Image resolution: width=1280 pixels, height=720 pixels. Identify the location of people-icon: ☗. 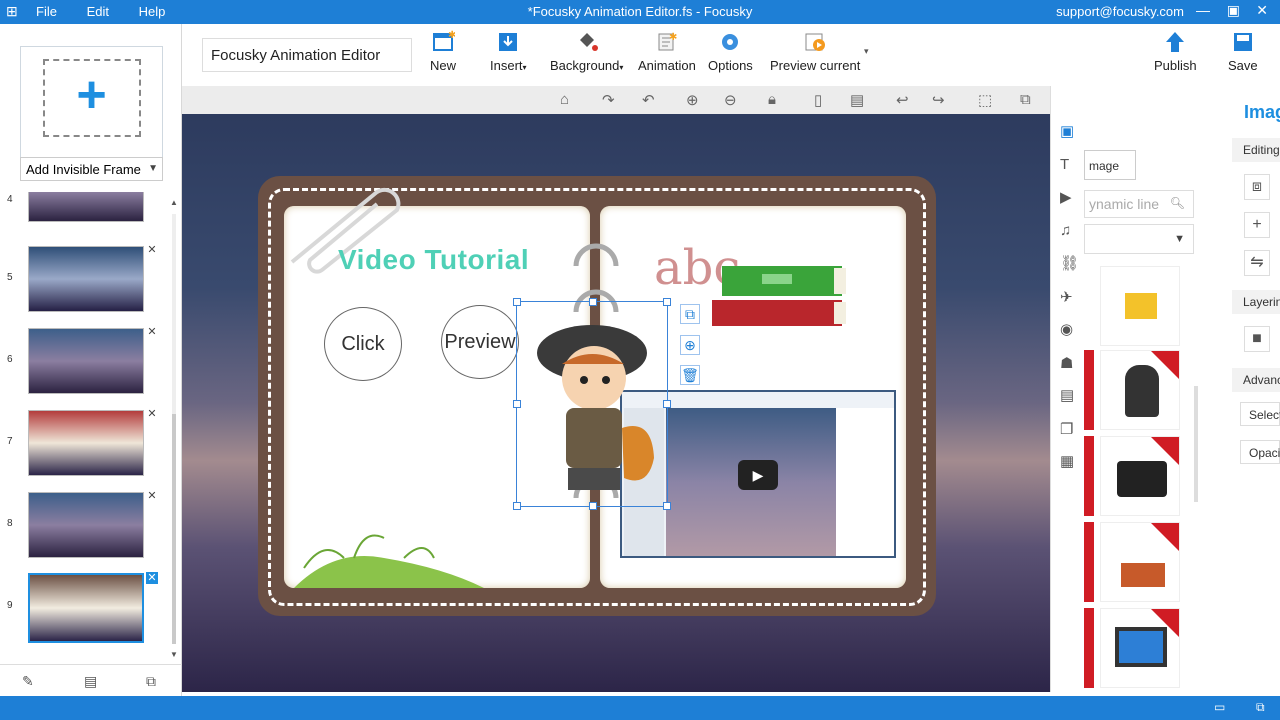
(1066, 363).